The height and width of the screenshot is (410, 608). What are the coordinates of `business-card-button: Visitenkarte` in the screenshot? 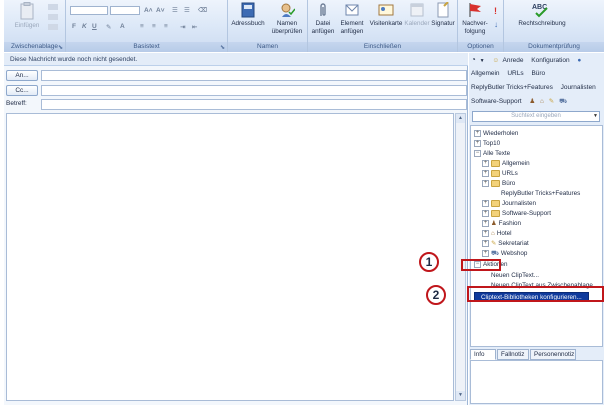 It's located at (386, 15).